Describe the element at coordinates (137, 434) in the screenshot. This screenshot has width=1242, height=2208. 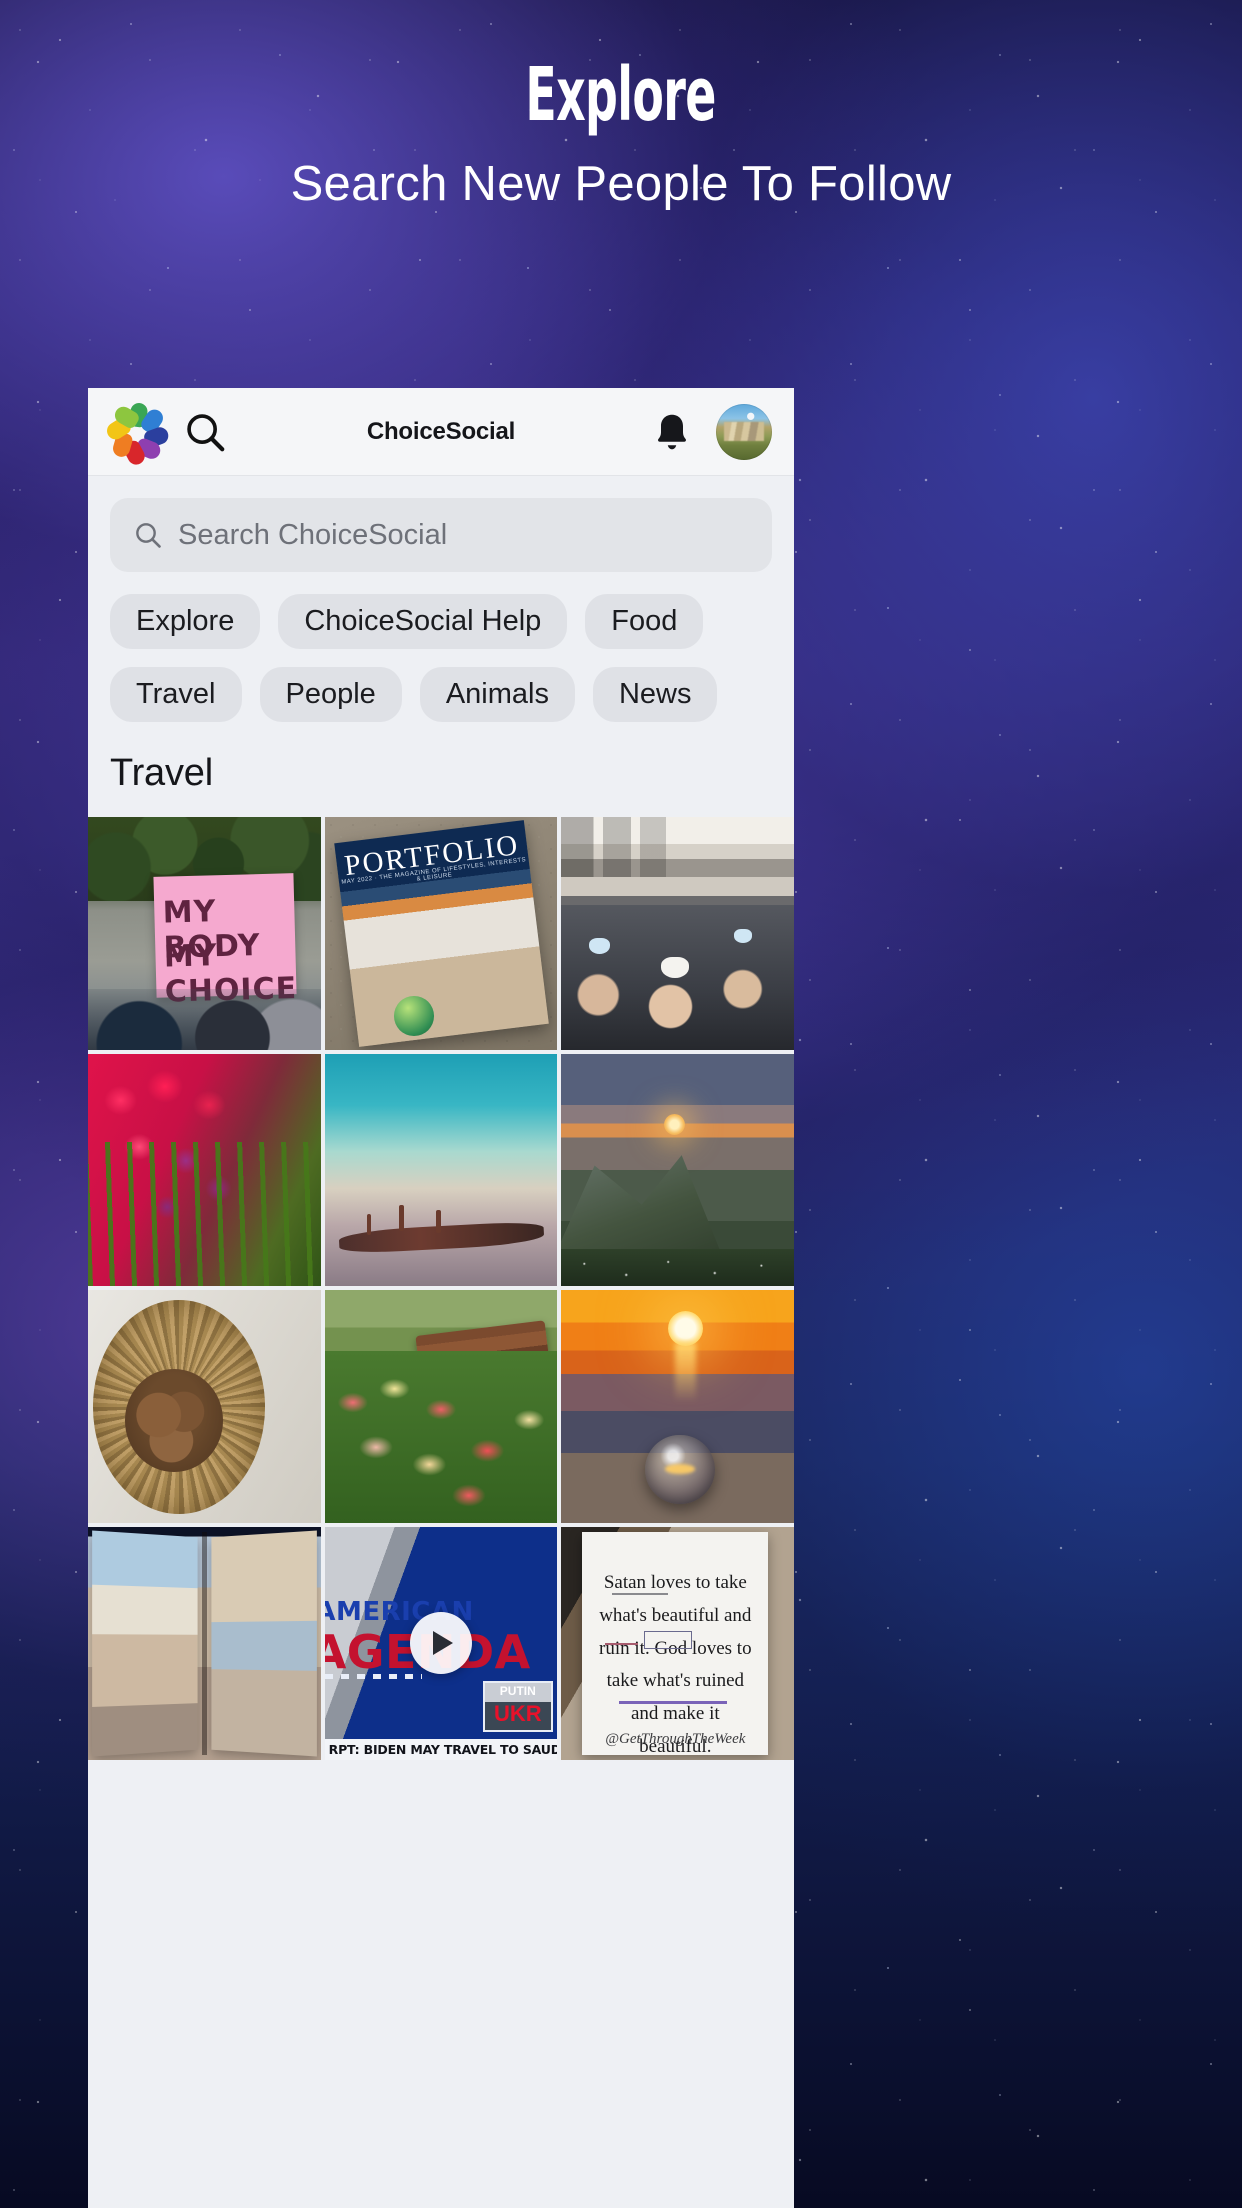
I see `choicesocial-people-logo-icon` at that location.